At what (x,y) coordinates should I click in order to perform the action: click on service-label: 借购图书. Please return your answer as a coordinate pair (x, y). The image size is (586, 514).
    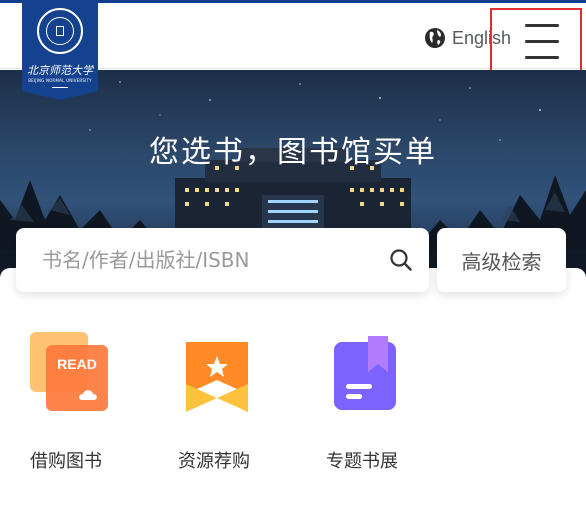
    Looking at the image, I should click on (66, 461).